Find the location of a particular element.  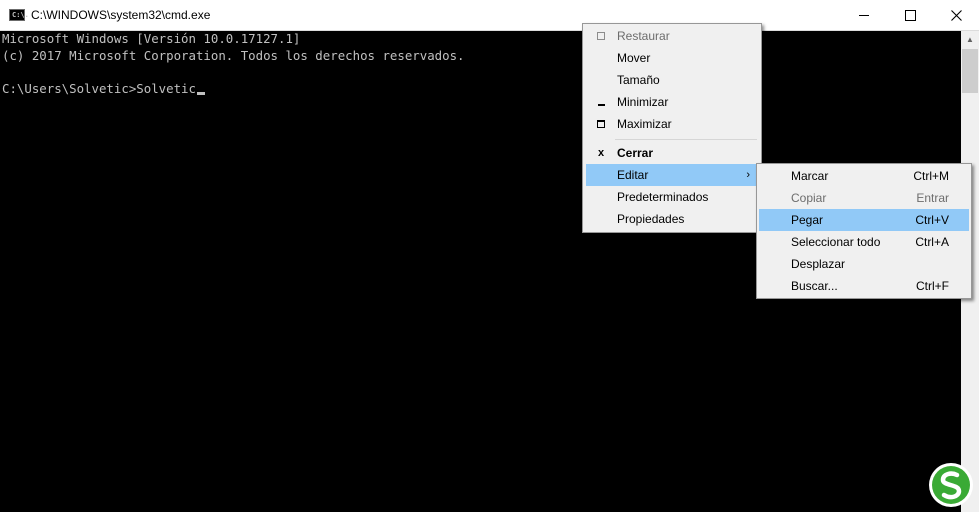

menu-item-restaurar: Restaurar is located at coordinates (672, 36).